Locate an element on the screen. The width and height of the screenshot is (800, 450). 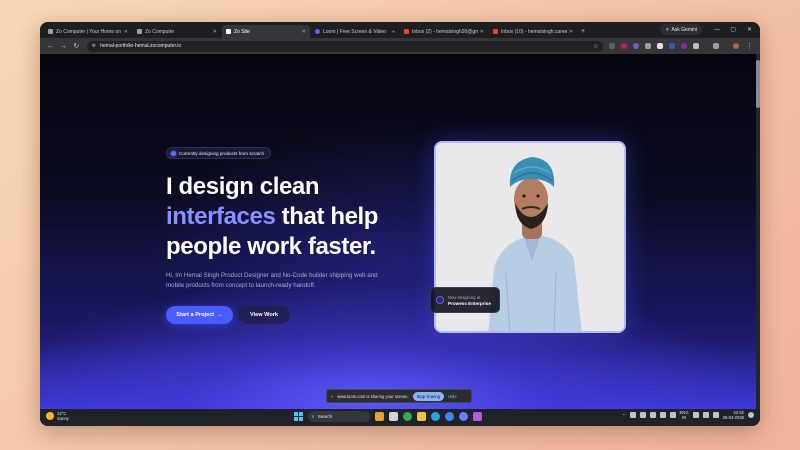
taskbar-clock: 22:52 26-04-2026 is located at coordinates (733, 415).